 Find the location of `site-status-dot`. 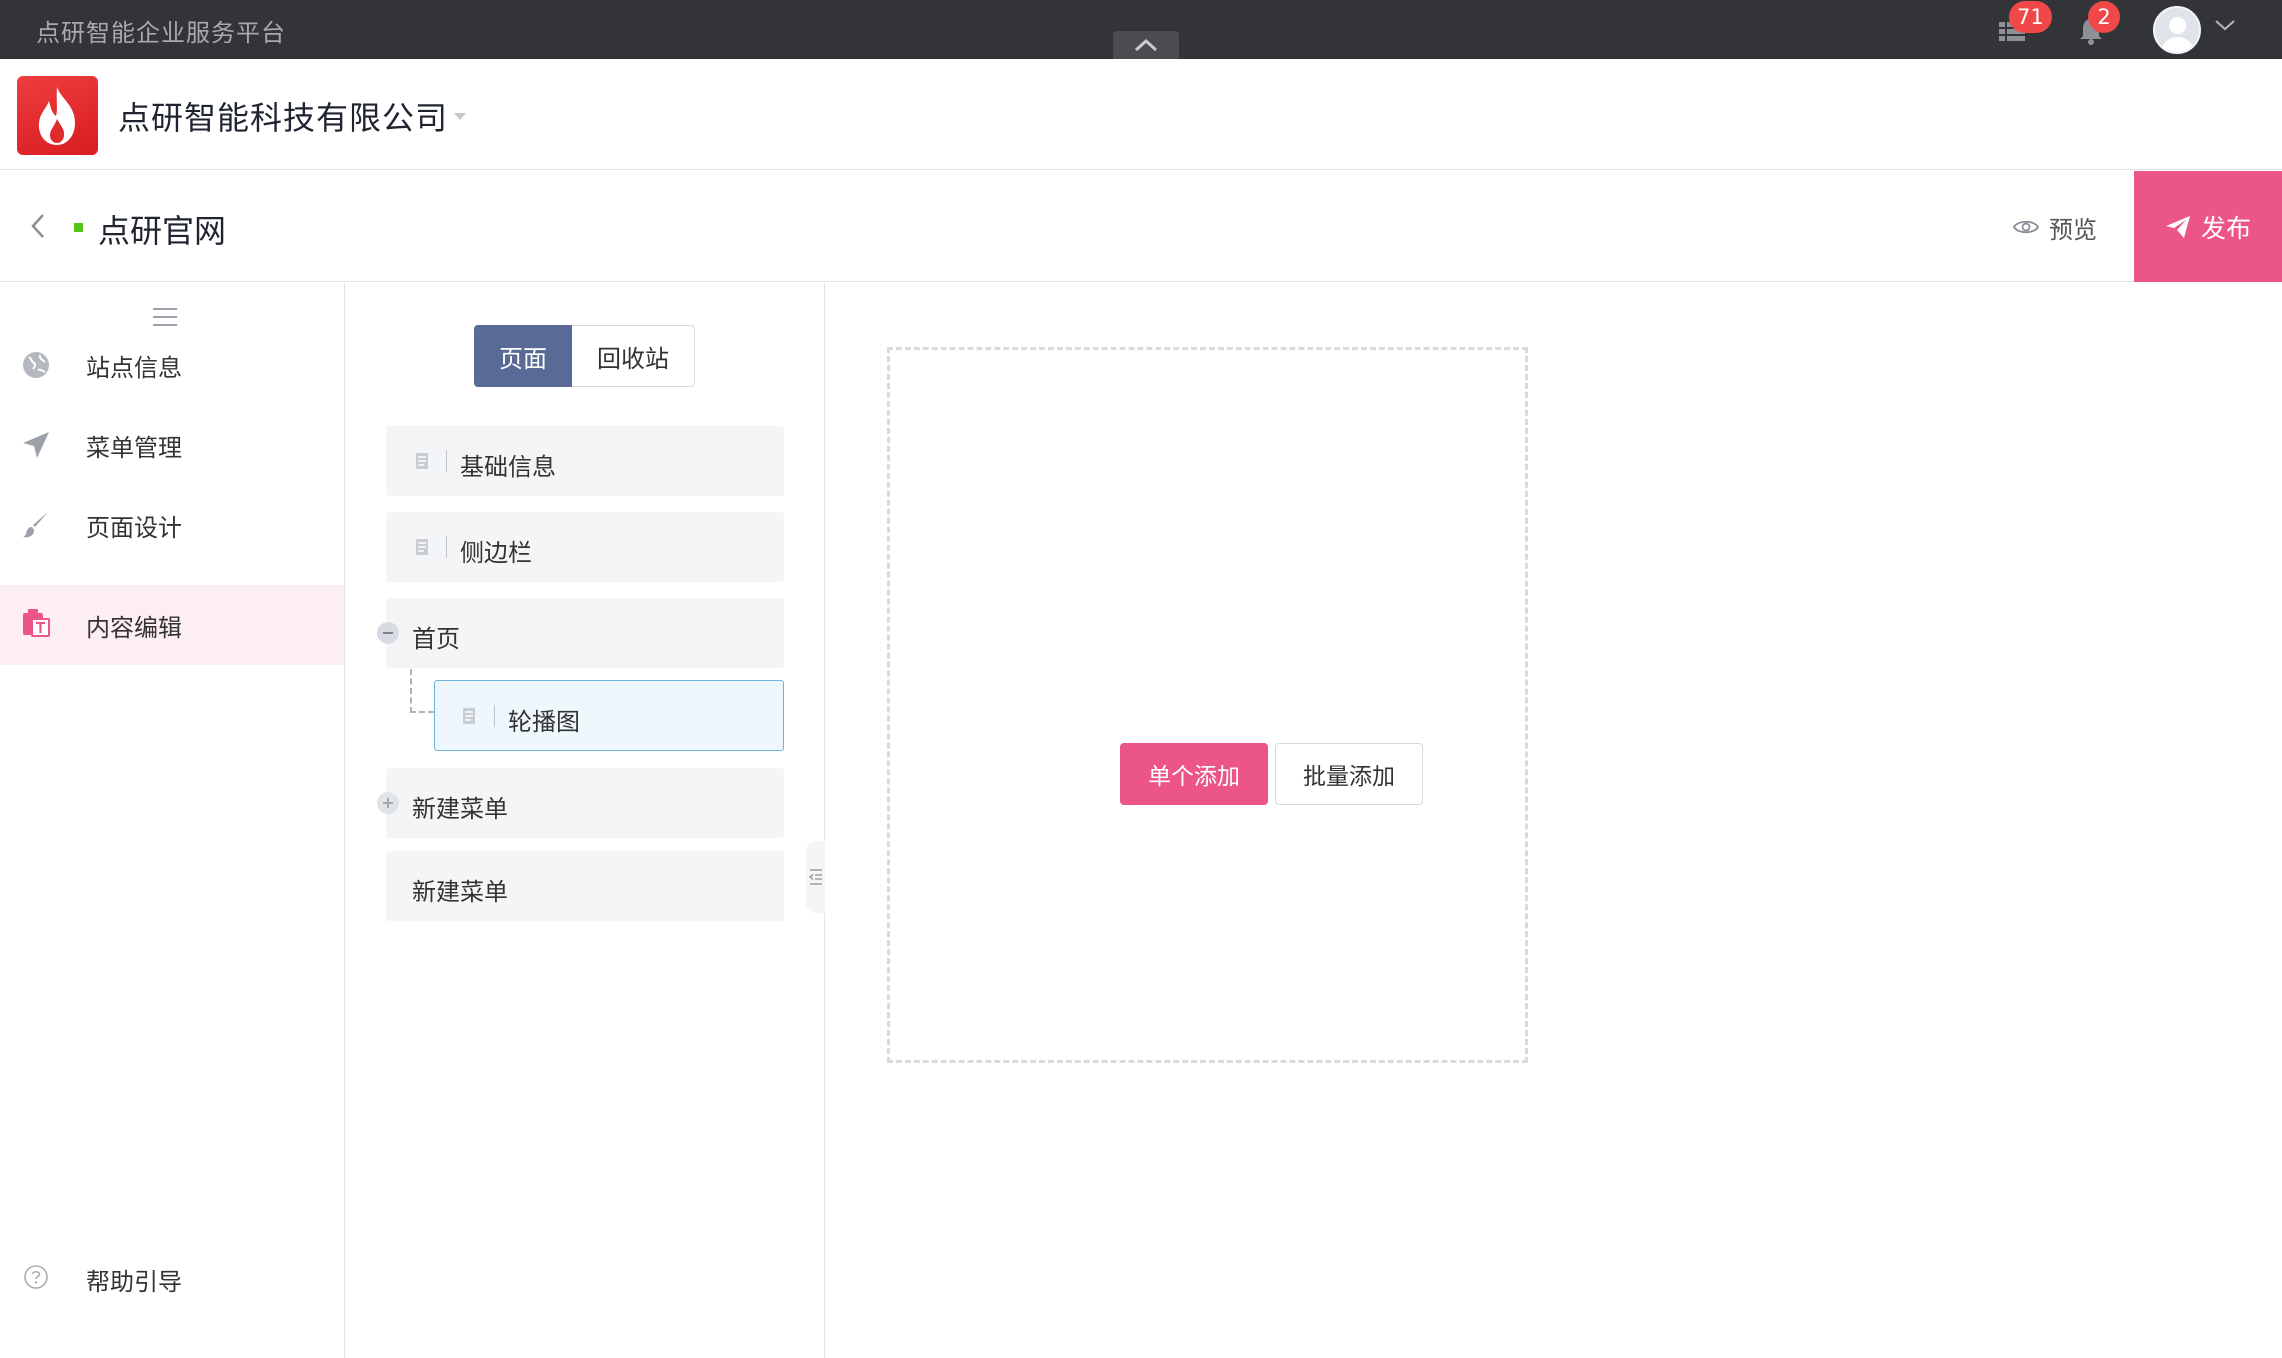

site-status-dot is located at coordinates (78, 227).